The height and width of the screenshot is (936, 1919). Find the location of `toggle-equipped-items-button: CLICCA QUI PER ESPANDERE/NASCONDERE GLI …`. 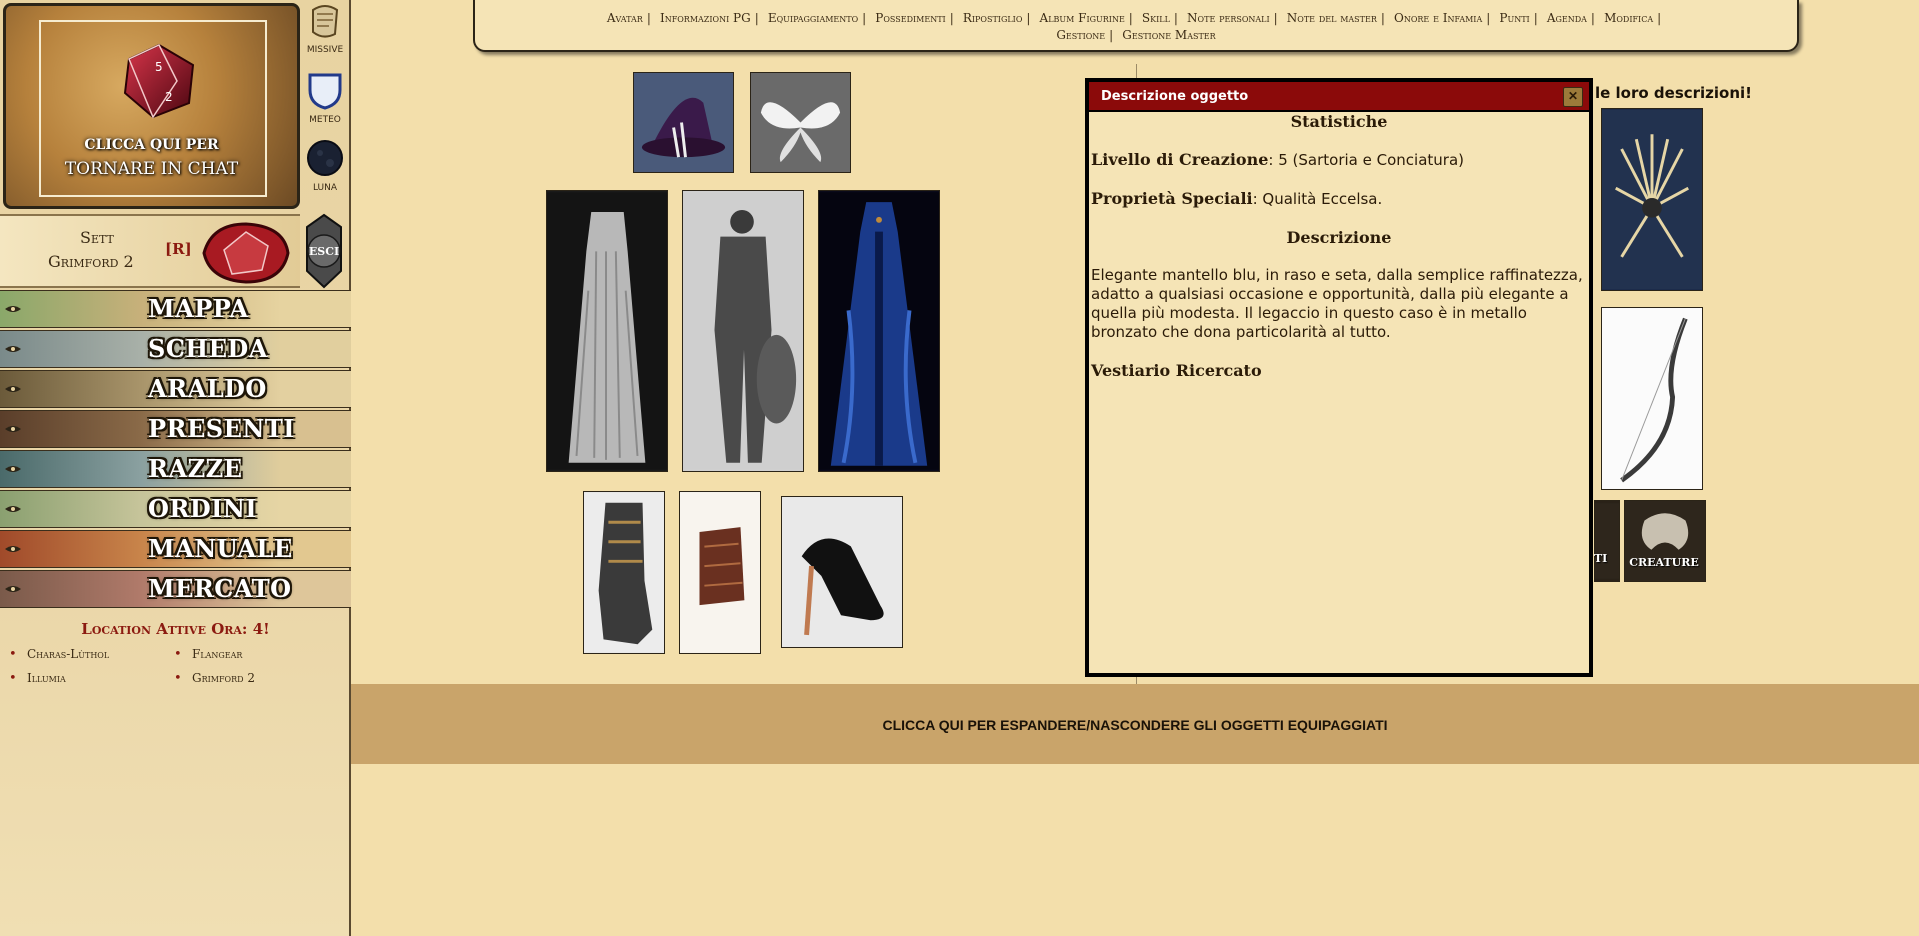

toggle-equipped-items-button: CLICCA QUI PER ESPANDERE/NASCONDERE GLI … is located at coordinates (1135, 724).